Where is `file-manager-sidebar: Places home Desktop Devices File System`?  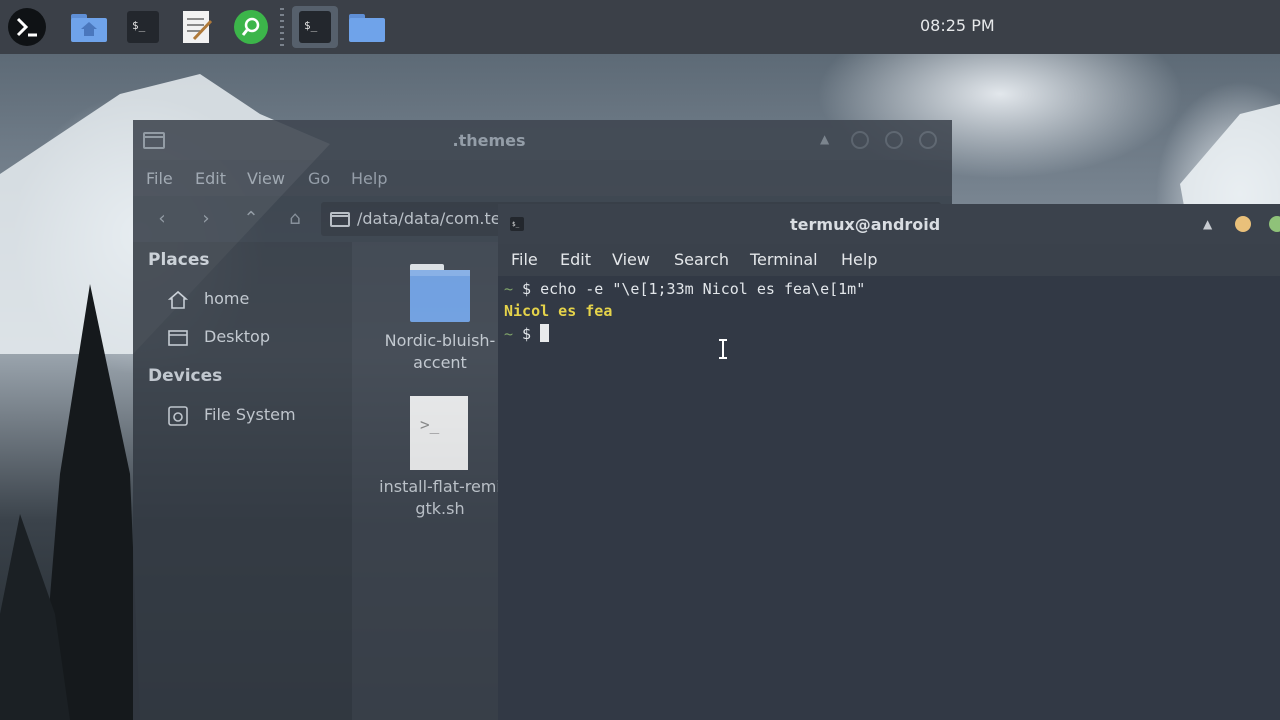
file-manager-sidebar: Places home Desktop Devices File System is located at coordinates (242, 481).